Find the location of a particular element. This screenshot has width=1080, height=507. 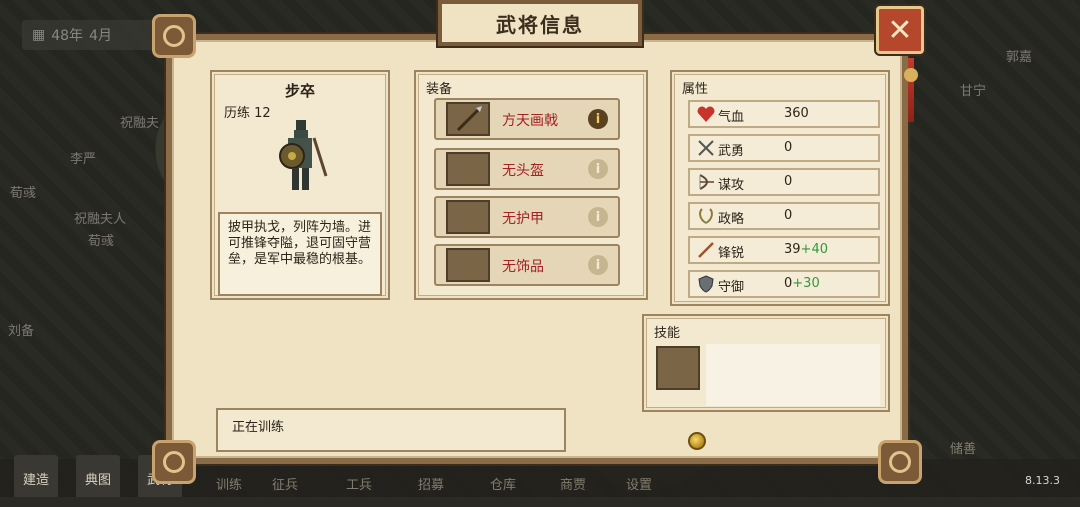

attribute-name: 锋锐 is located at coordinates (731, 253).